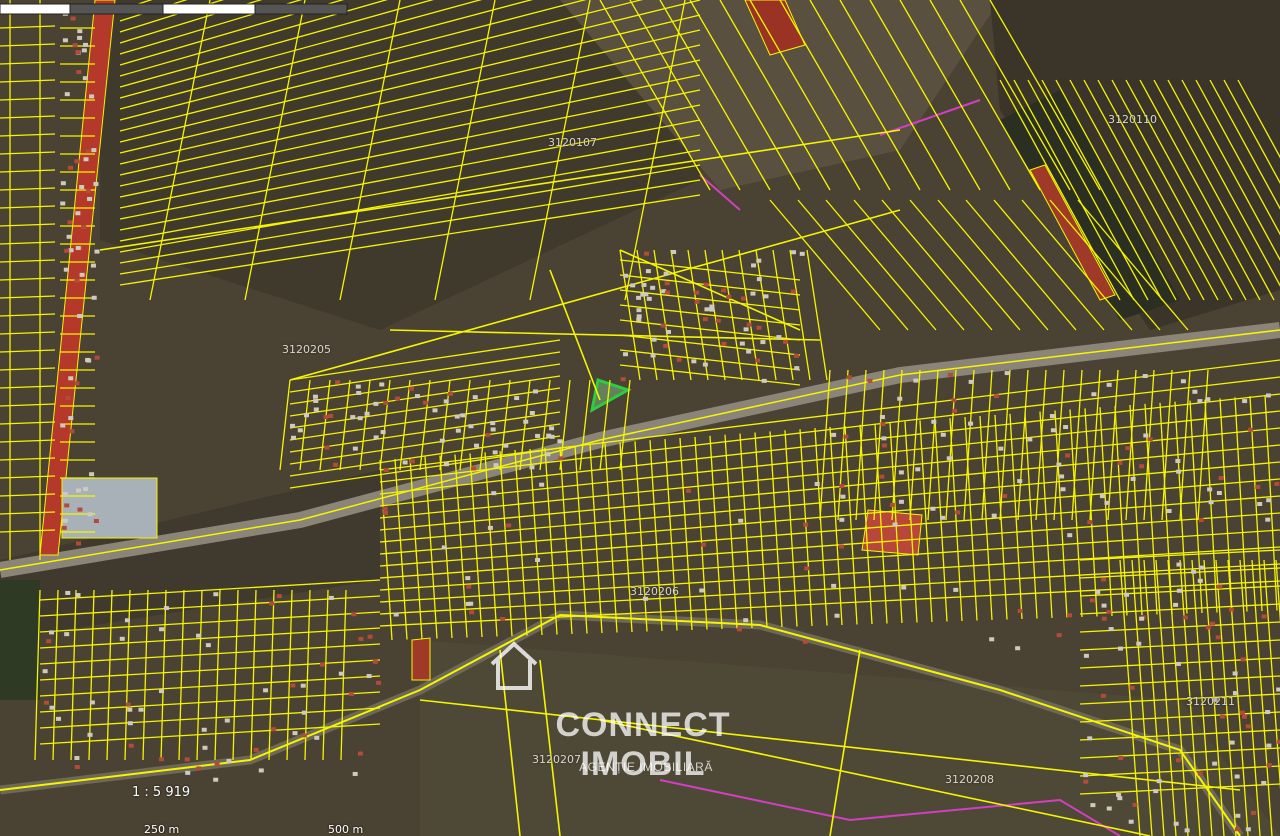 The height and width of the screenshot is (836, 1280). I want to click on house-icon, so click(514, 665).